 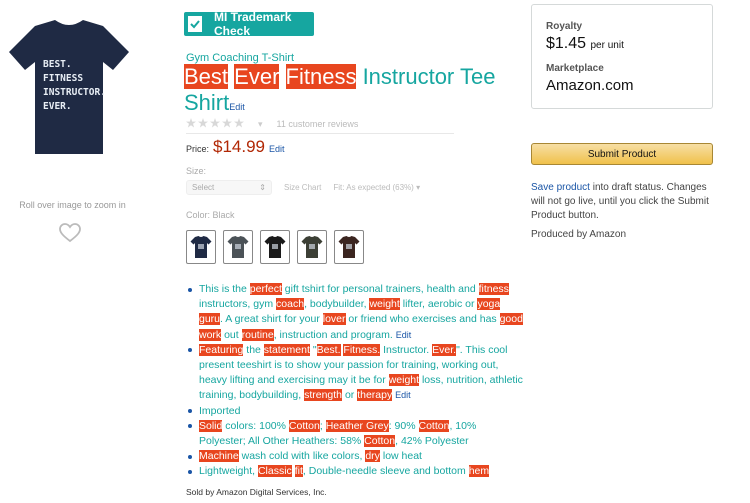 What do you see at coordinates (196, 171) in the screenshot?
I see `size-label: Size:` at bounding box center [196, 171].